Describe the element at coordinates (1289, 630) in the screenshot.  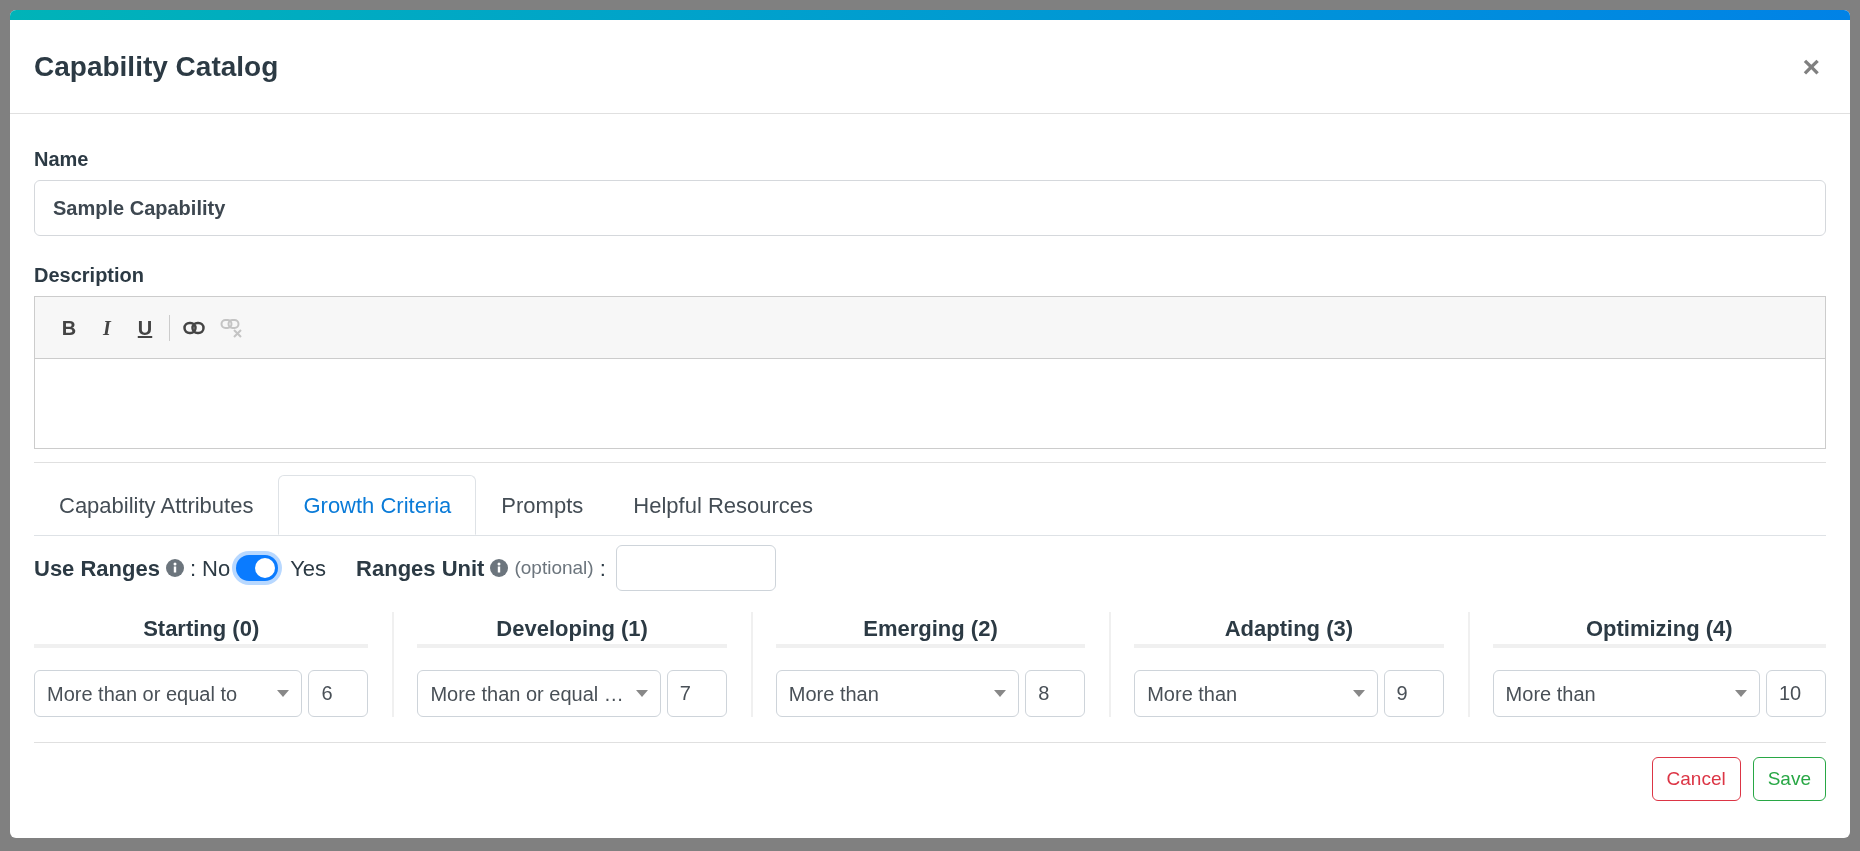
I see `column-heading: Adapting (3)` at that location.